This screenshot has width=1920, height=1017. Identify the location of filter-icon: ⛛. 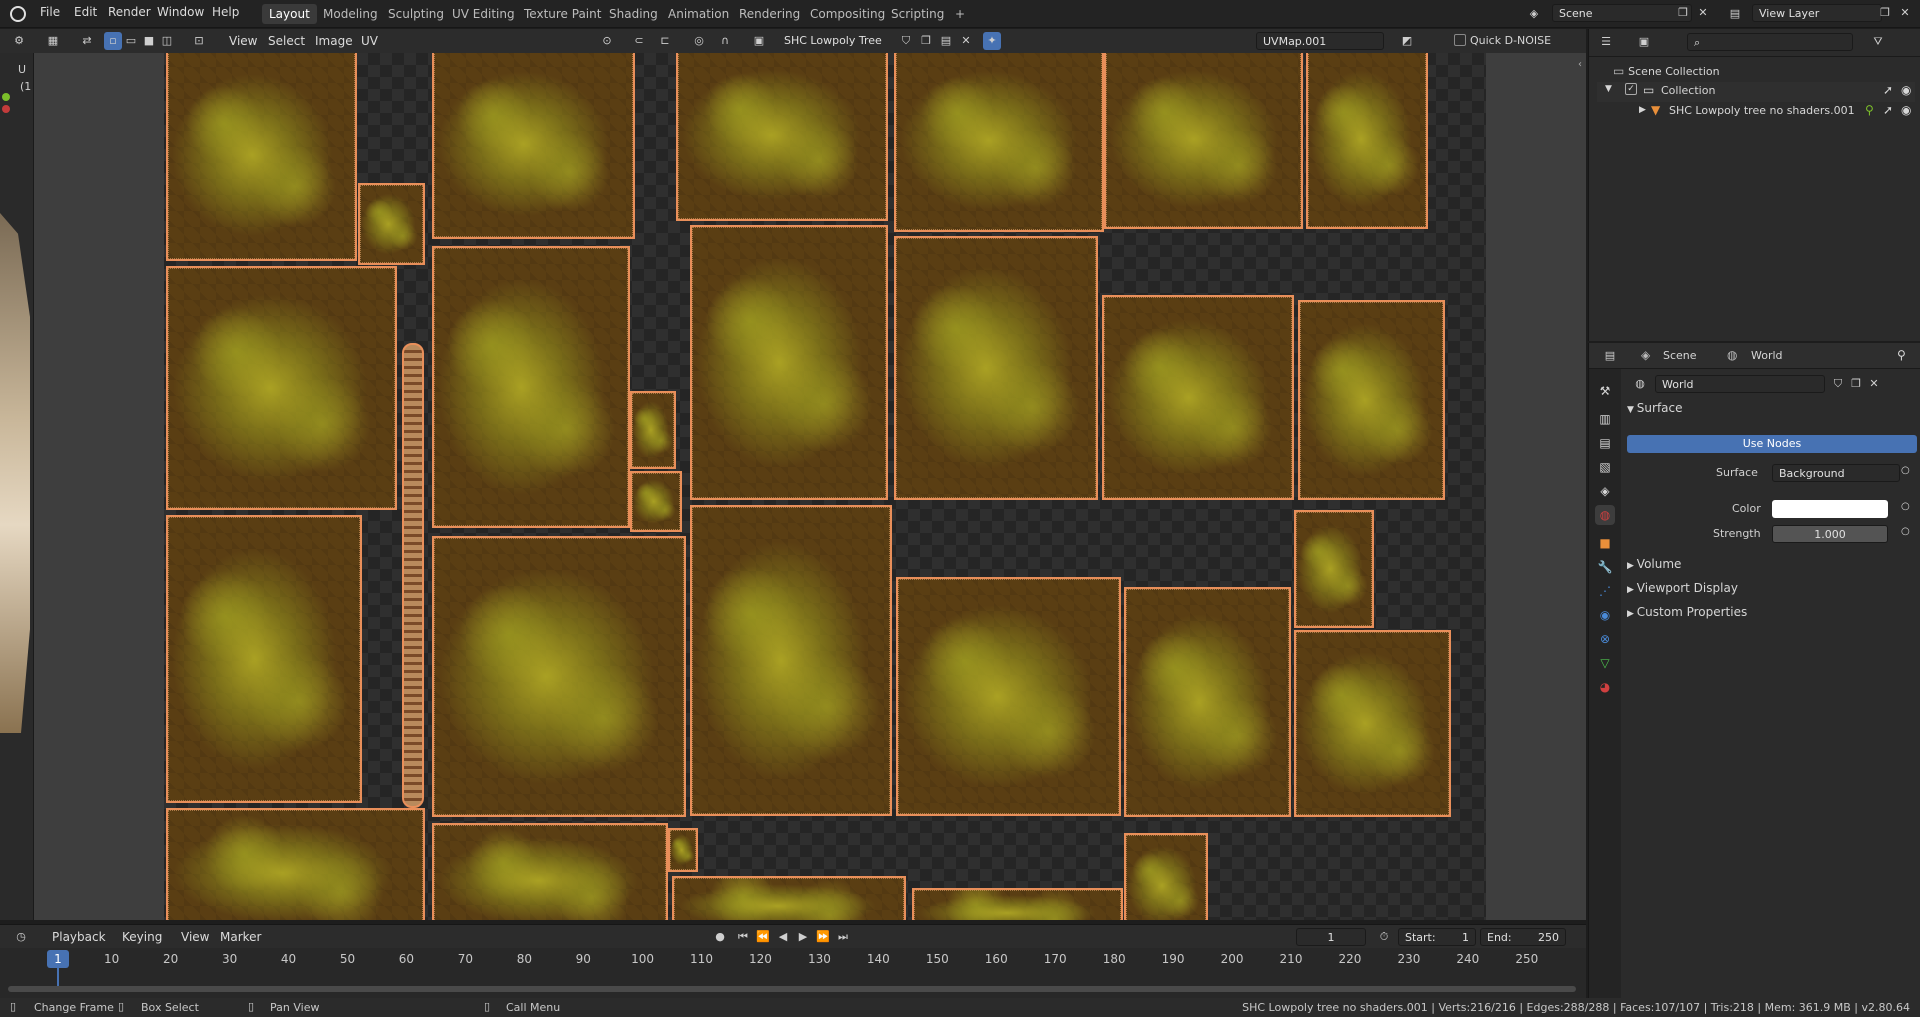
(1878, 42).